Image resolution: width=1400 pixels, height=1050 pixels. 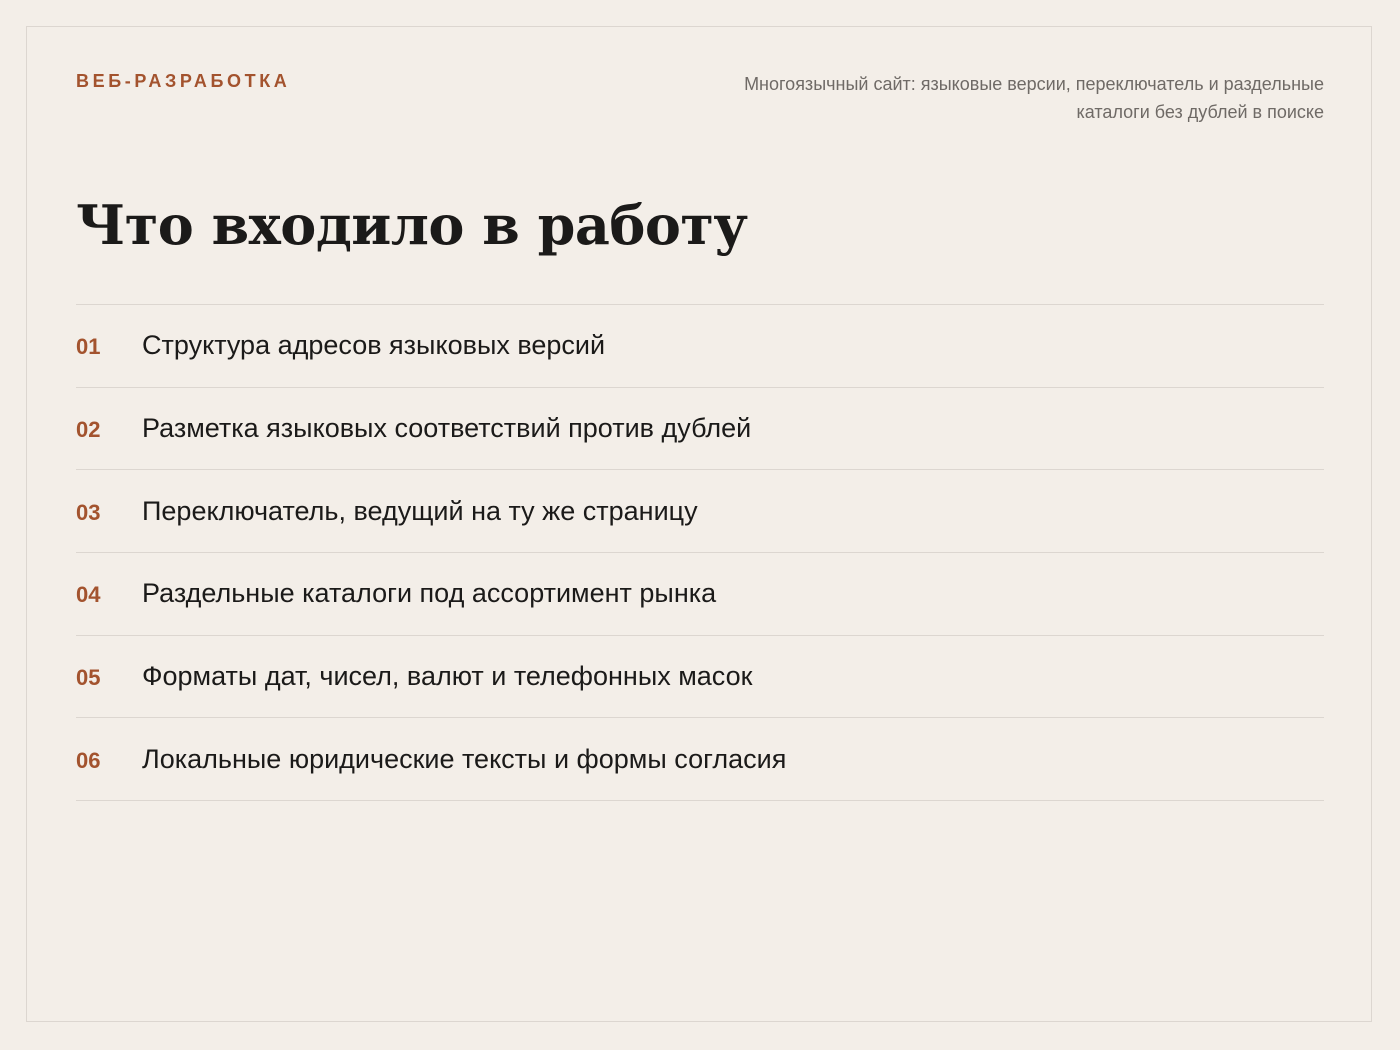 What do you see at coordinates (700, 346) in the screenshot?
I see `list-item: 01 Структура адресов языковых версий` at bounding box center [700, 346].